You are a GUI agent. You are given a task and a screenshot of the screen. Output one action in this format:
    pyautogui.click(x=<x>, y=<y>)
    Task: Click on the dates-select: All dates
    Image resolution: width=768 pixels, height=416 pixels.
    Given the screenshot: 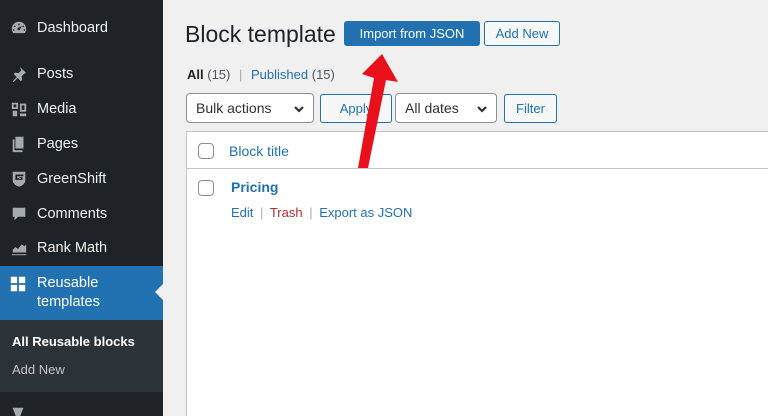 What is the action you would take?
    pyautogui.click(x=446, y=108)
    